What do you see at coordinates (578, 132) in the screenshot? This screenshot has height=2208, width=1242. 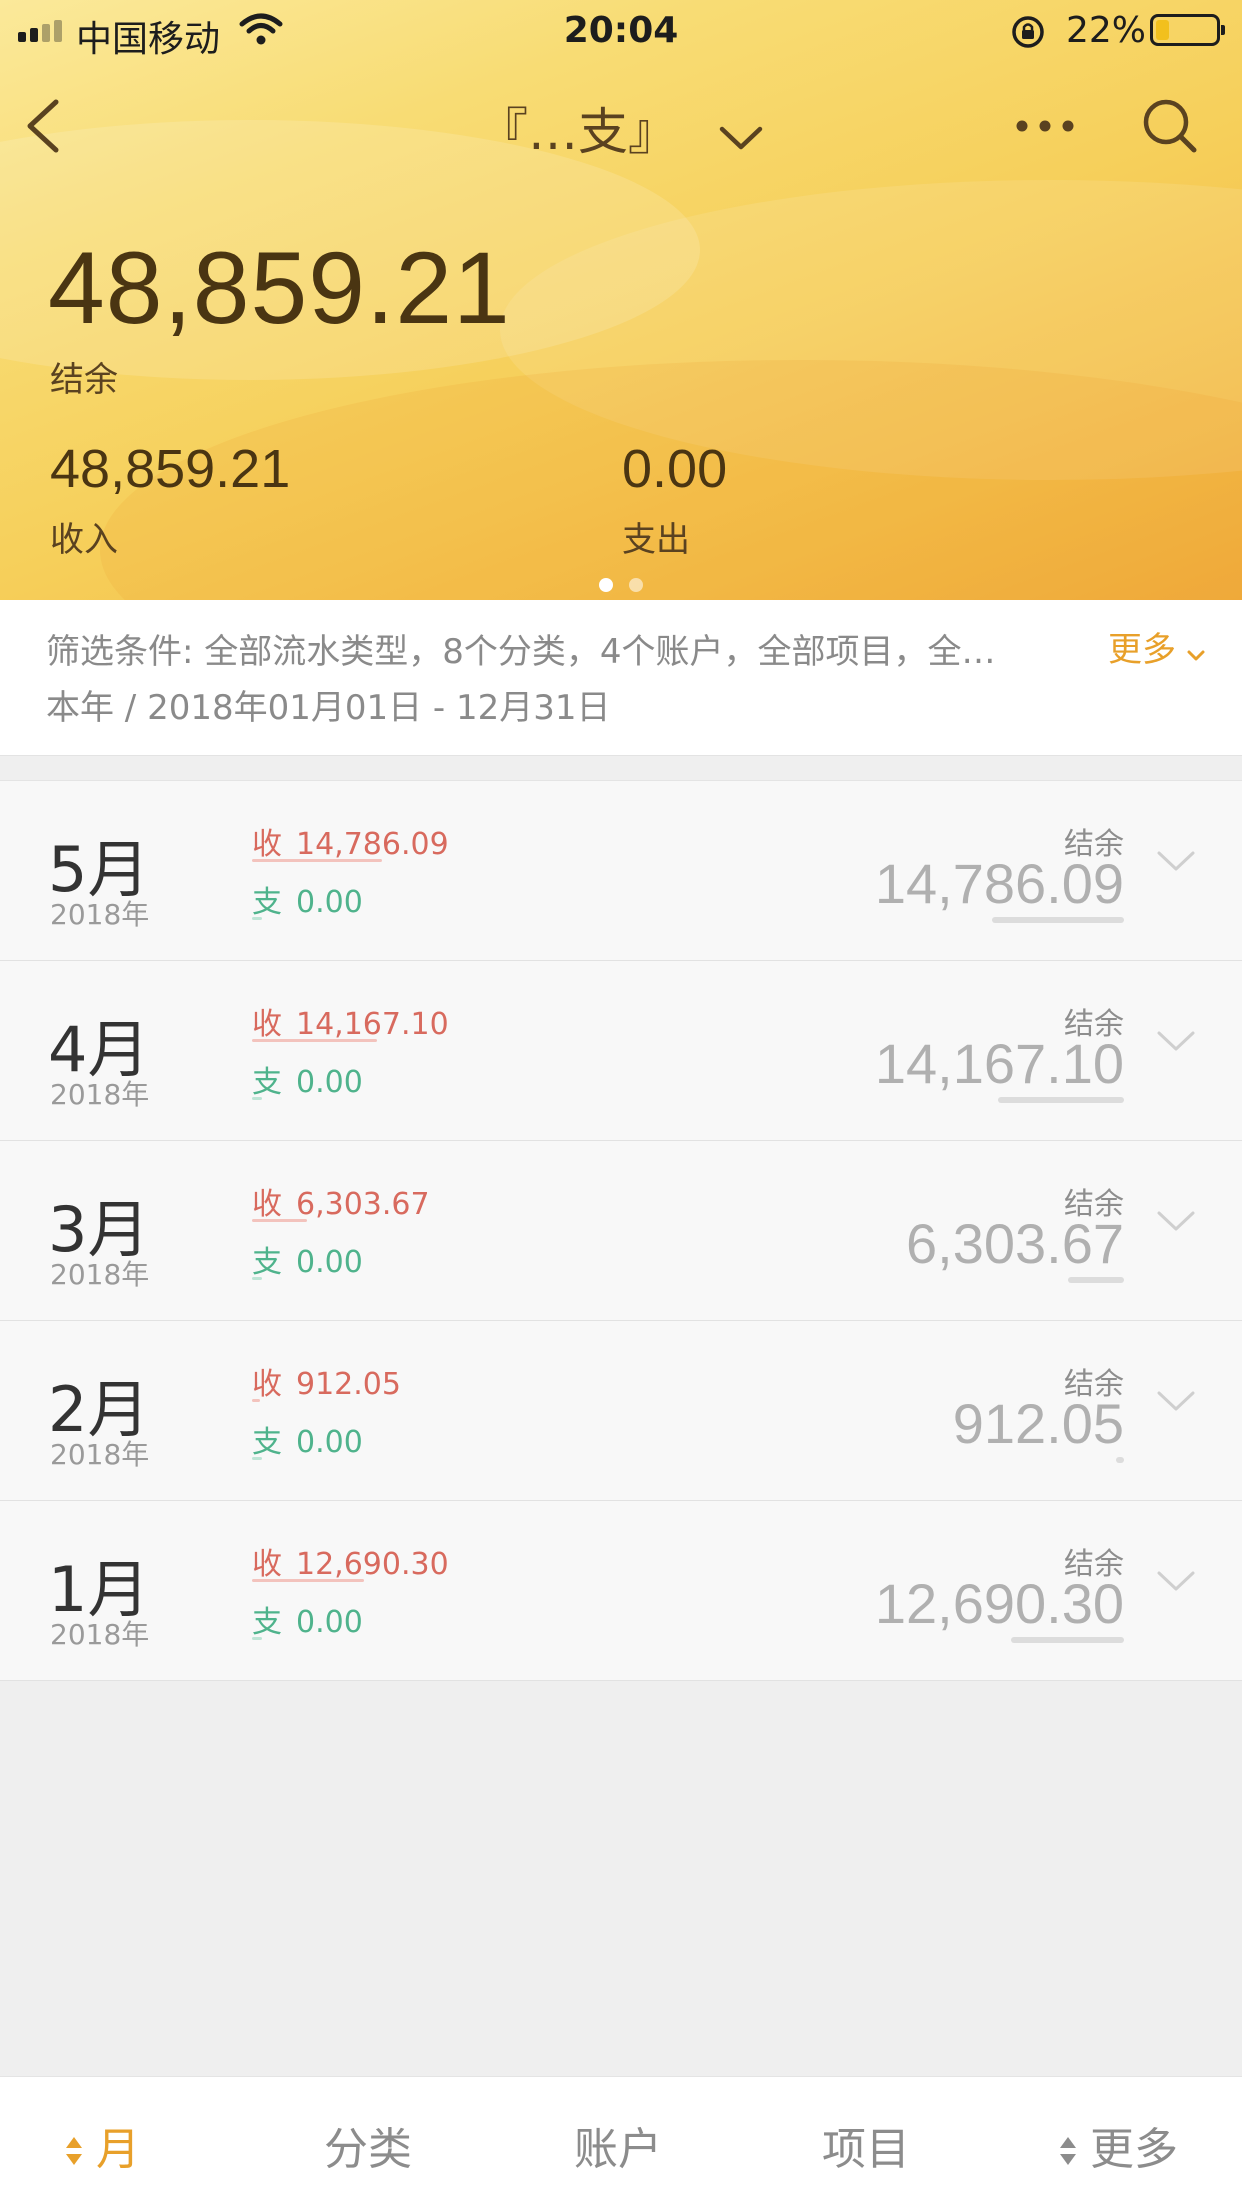 I see `page-title: 『…支』` at bounding box center [578, 132].